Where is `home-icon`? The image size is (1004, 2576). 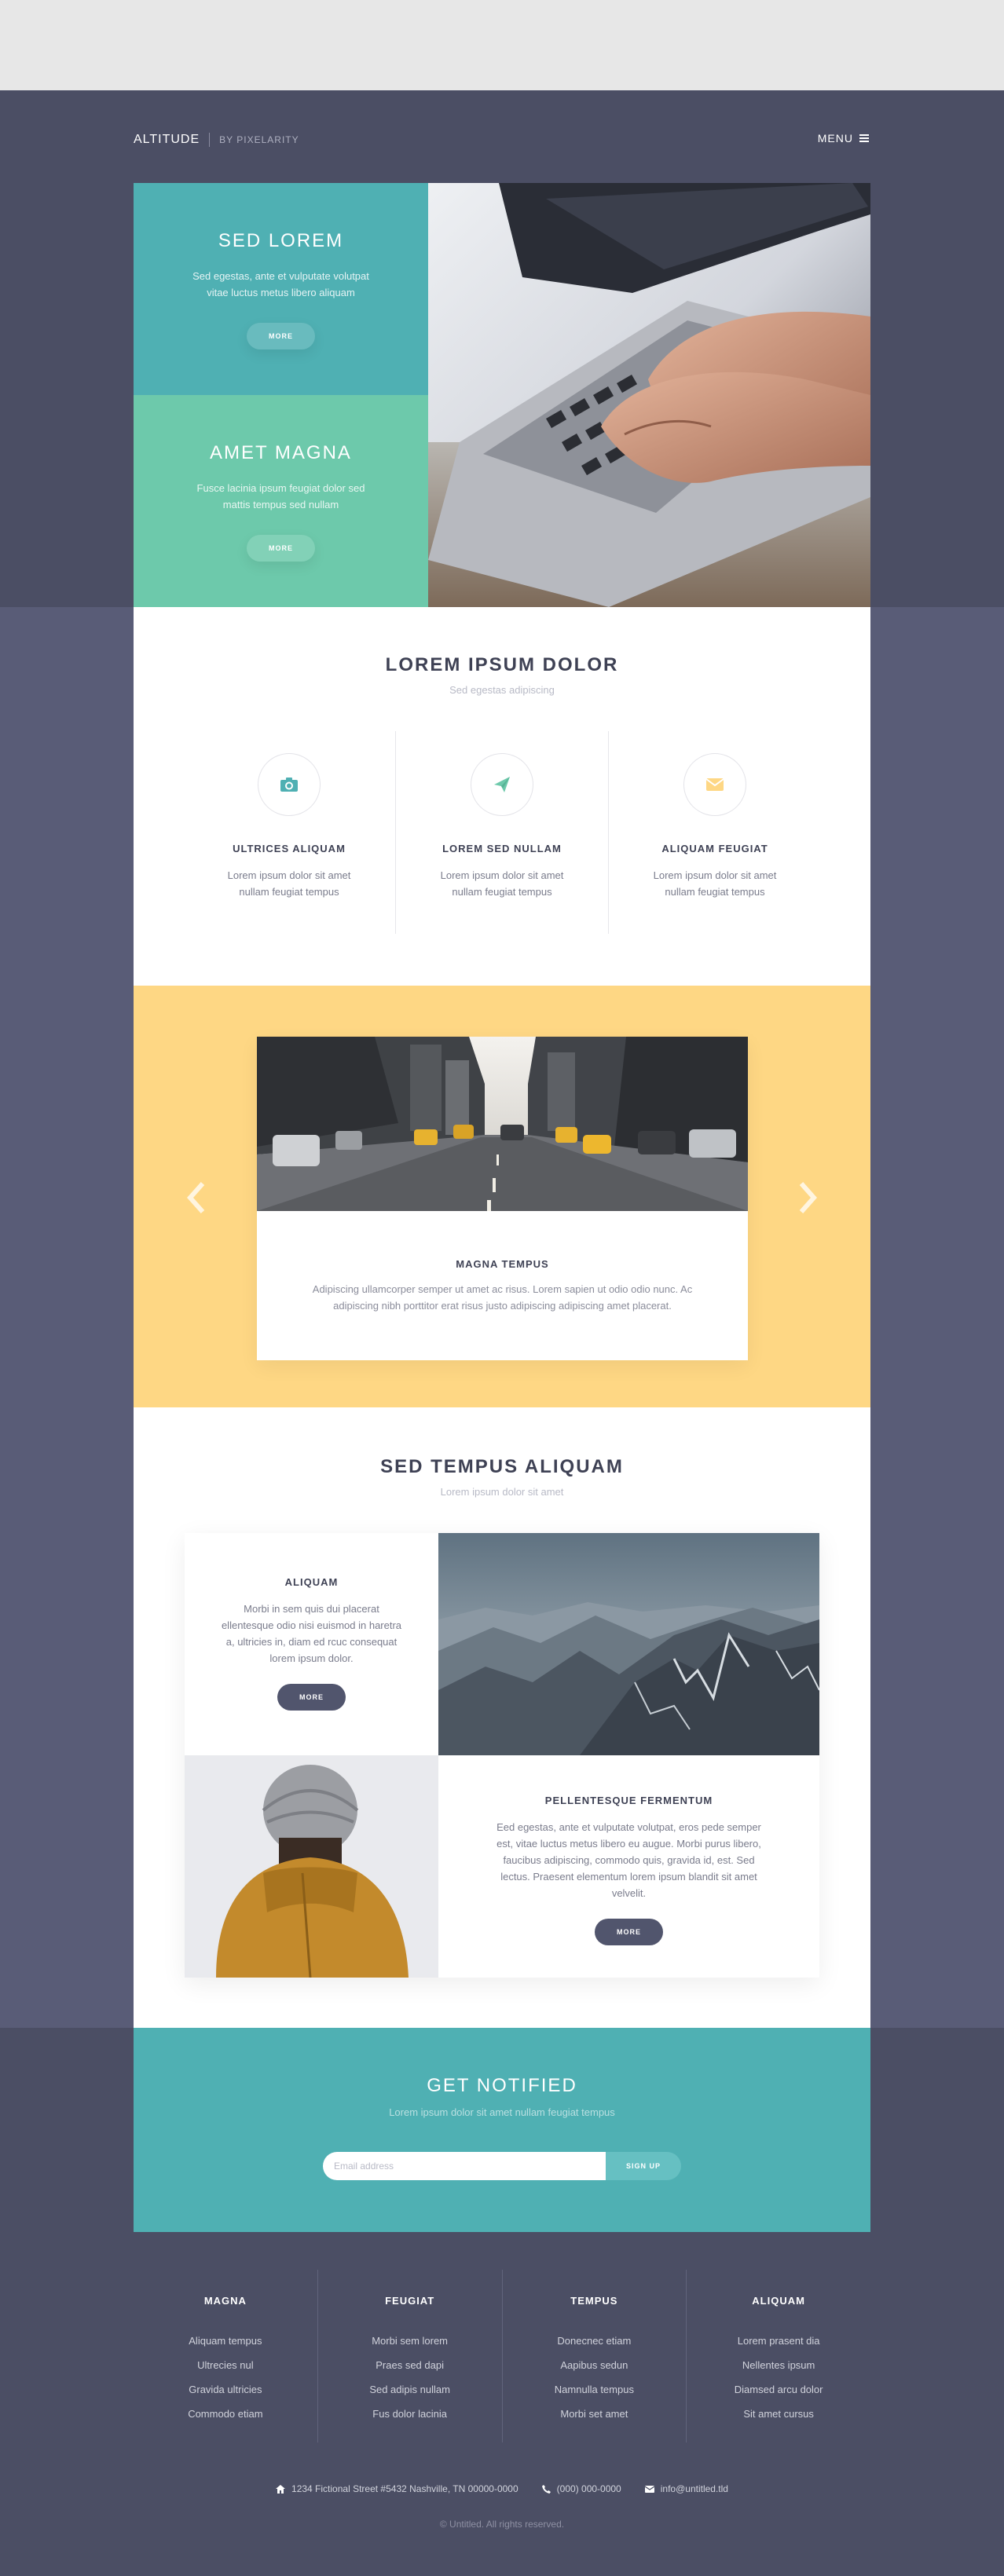
home-icon is located at coordinates (281, 2489).